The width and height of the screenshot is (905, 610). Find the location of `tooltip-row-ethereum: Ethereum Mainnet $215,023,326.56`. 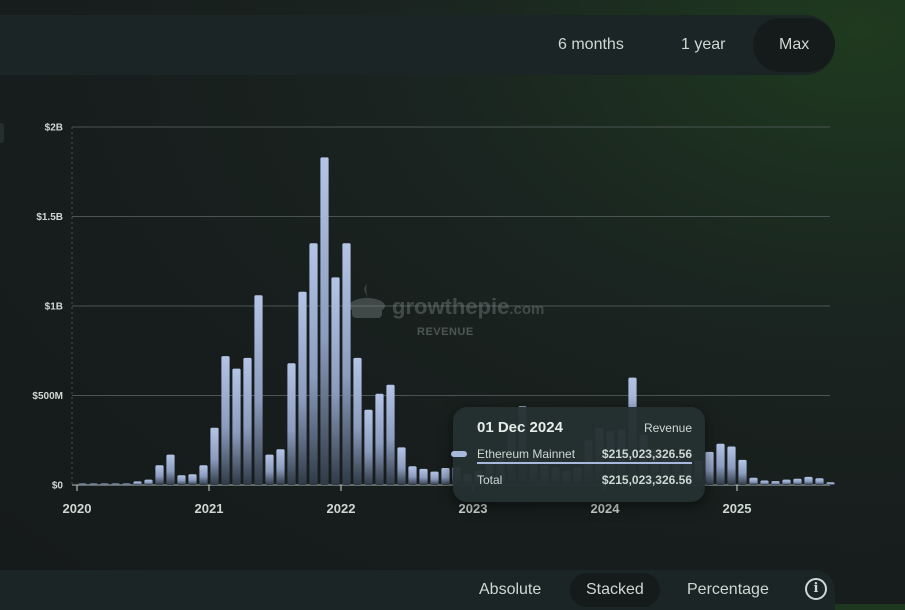

tooltip-row-ethereum: Ethereum Mainnet $215,023,326.56 is located at coordinates (584, 454).